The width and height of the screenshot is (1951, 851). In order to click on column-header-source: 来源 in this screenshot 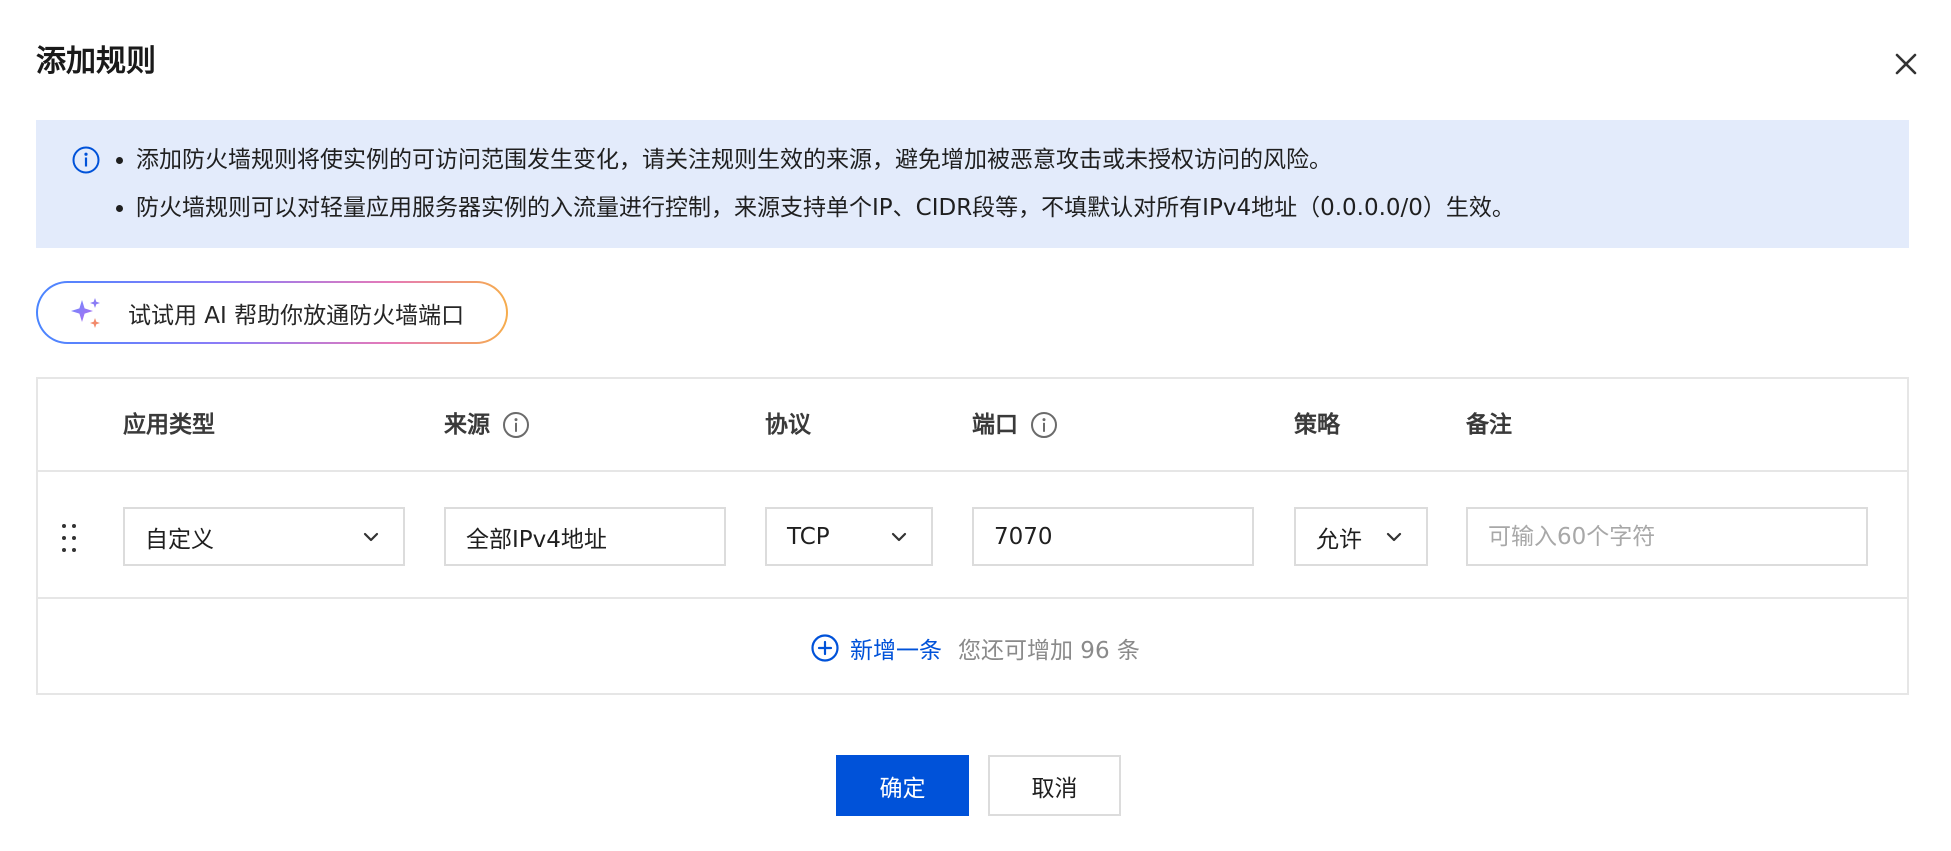, I will do `click(487, 425)`.